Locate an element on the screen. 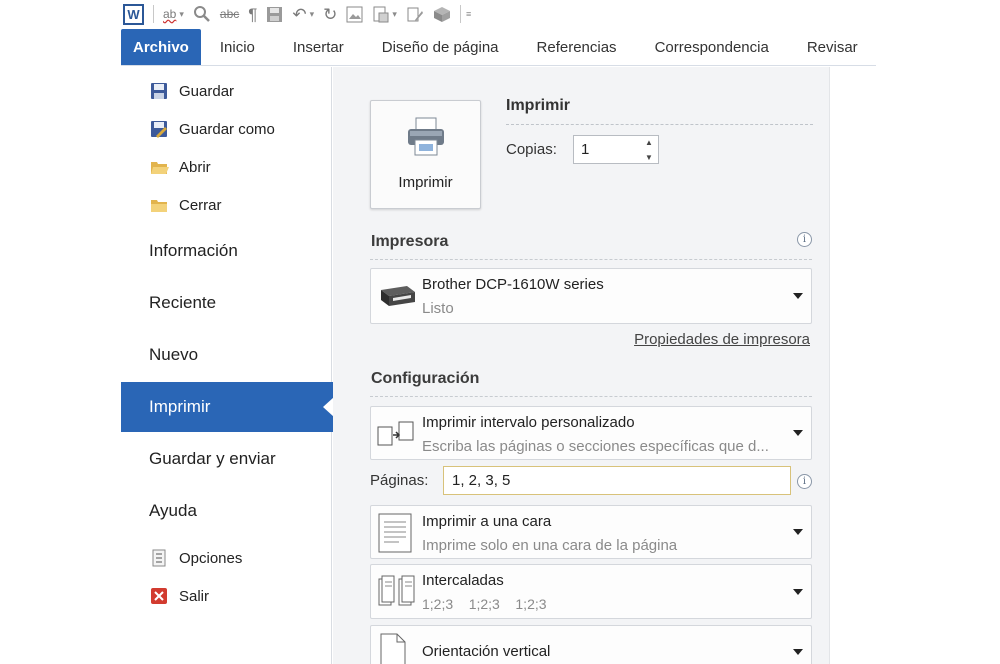  print-button: Imprimir is located at coordinates (425, 154).